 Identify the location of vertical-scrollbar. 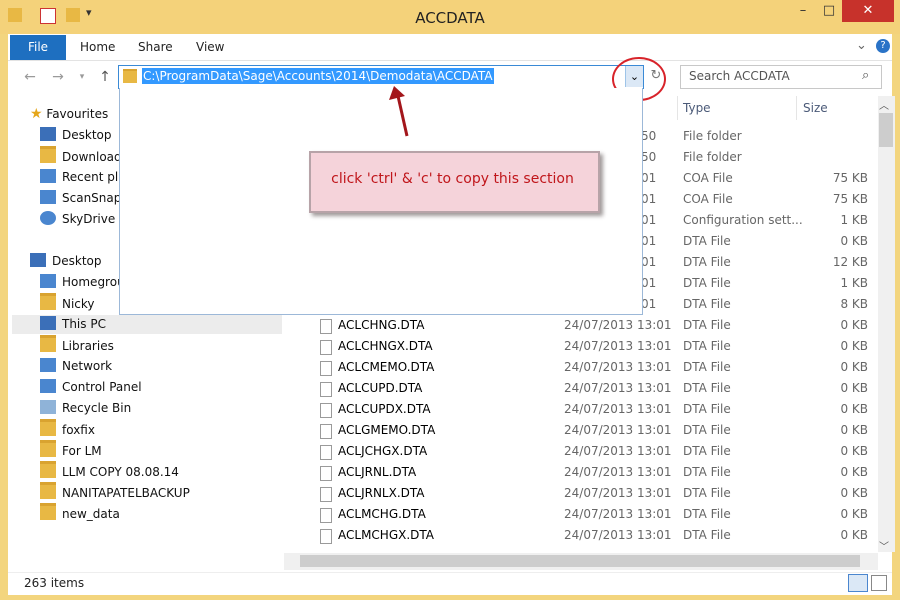
(886, 324).